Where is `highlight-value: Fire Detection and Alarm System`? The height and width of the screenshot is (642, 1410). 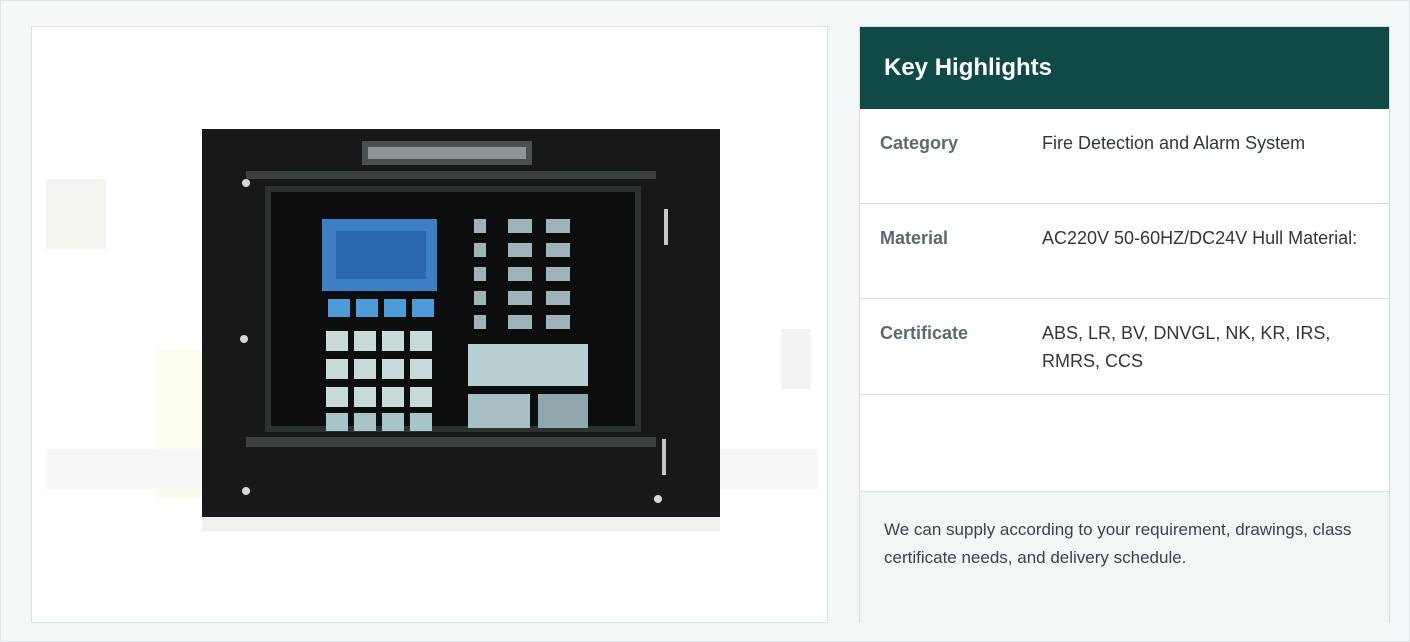 highlight-value: Fire Detection and Alarm System is located at coordinates (1174, 143).